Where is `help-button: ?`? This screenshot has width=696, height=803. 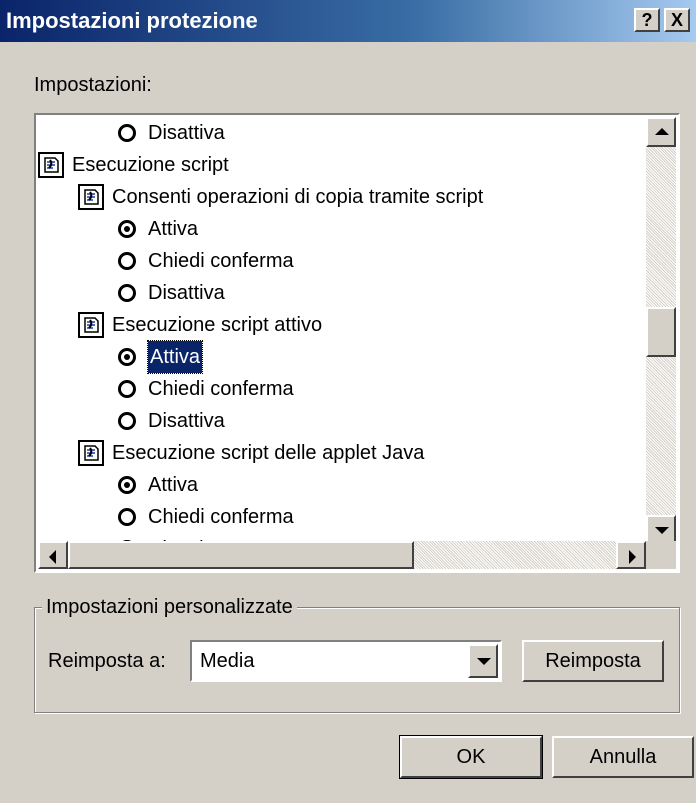 help-button: ? is located at coordinates (647, 20).